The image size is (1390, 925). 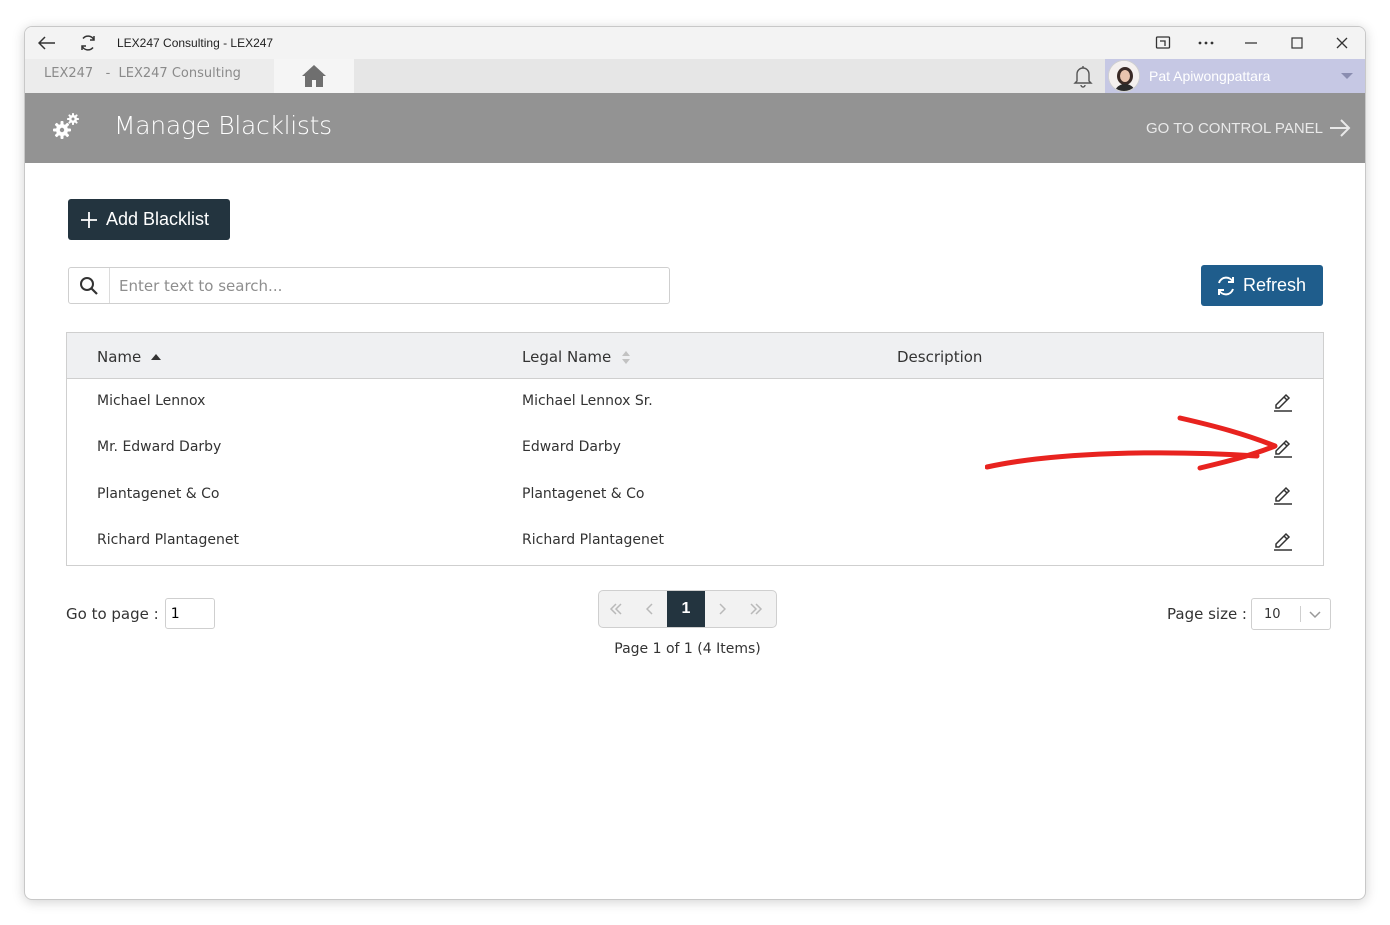 I want to click on cell-legal-name: Michael Lennox Sr., so click(x=587, y=401).